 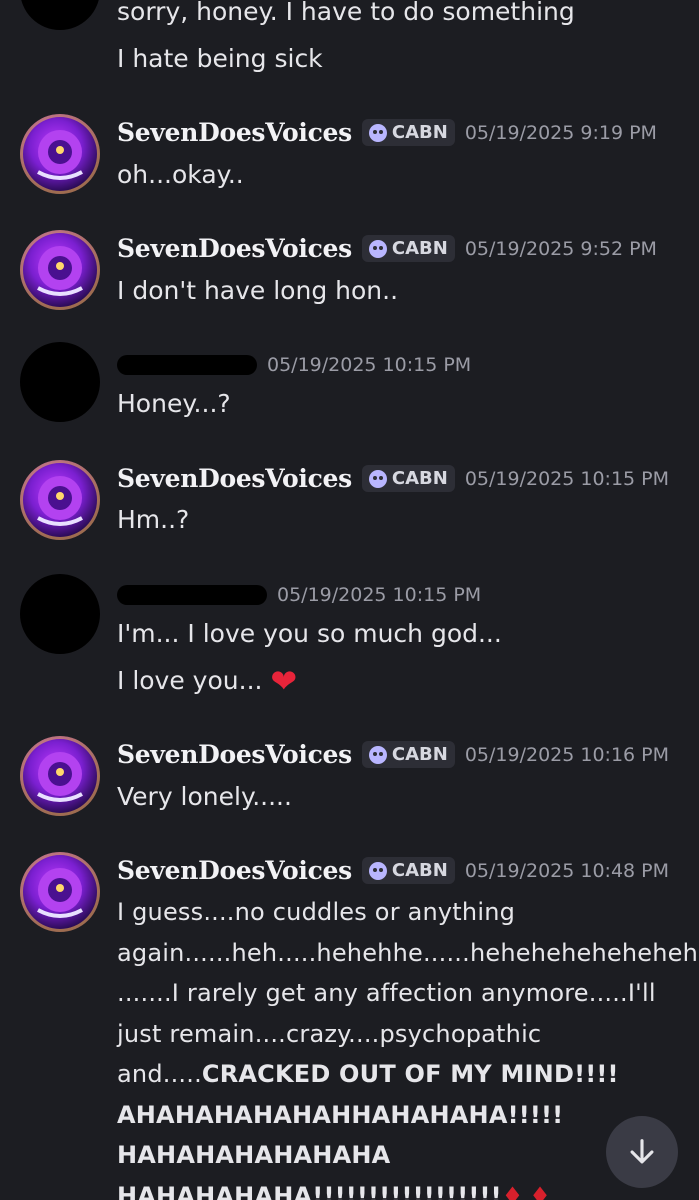 What do you see at coordinates (560, 132) in the screenshot?
I see `timestamp: 05/19/2025 9:19 PM` at bounding box center [560, 132].